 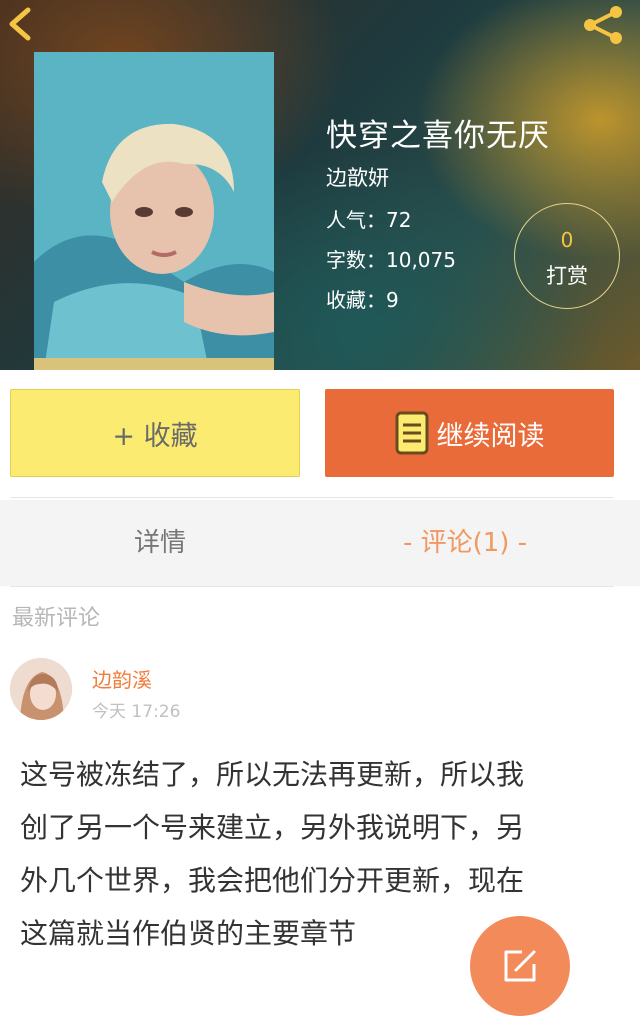 What do you see at coordinates (154, 364) in the screenshot?
I see `cover-base-strip` at bounding box center [154, 364].